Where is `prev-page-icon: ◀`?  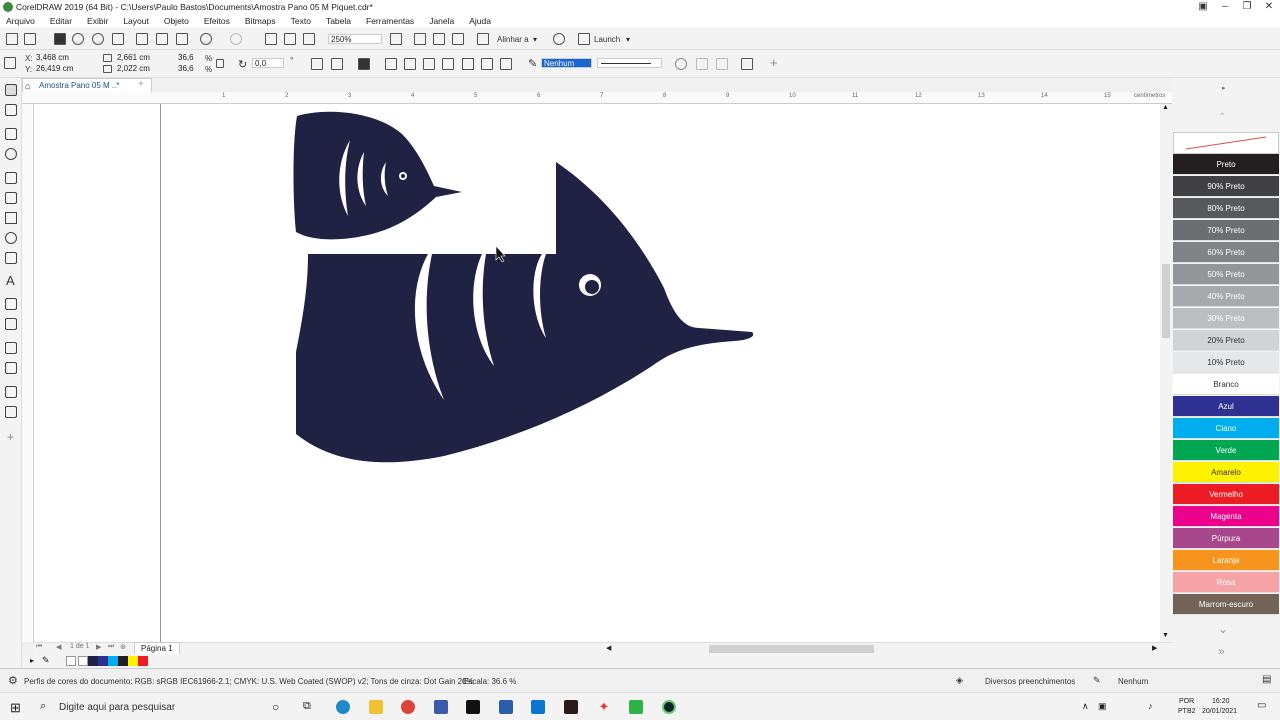
prev-page-icon: ◀ is located at coordinates (58, 647).